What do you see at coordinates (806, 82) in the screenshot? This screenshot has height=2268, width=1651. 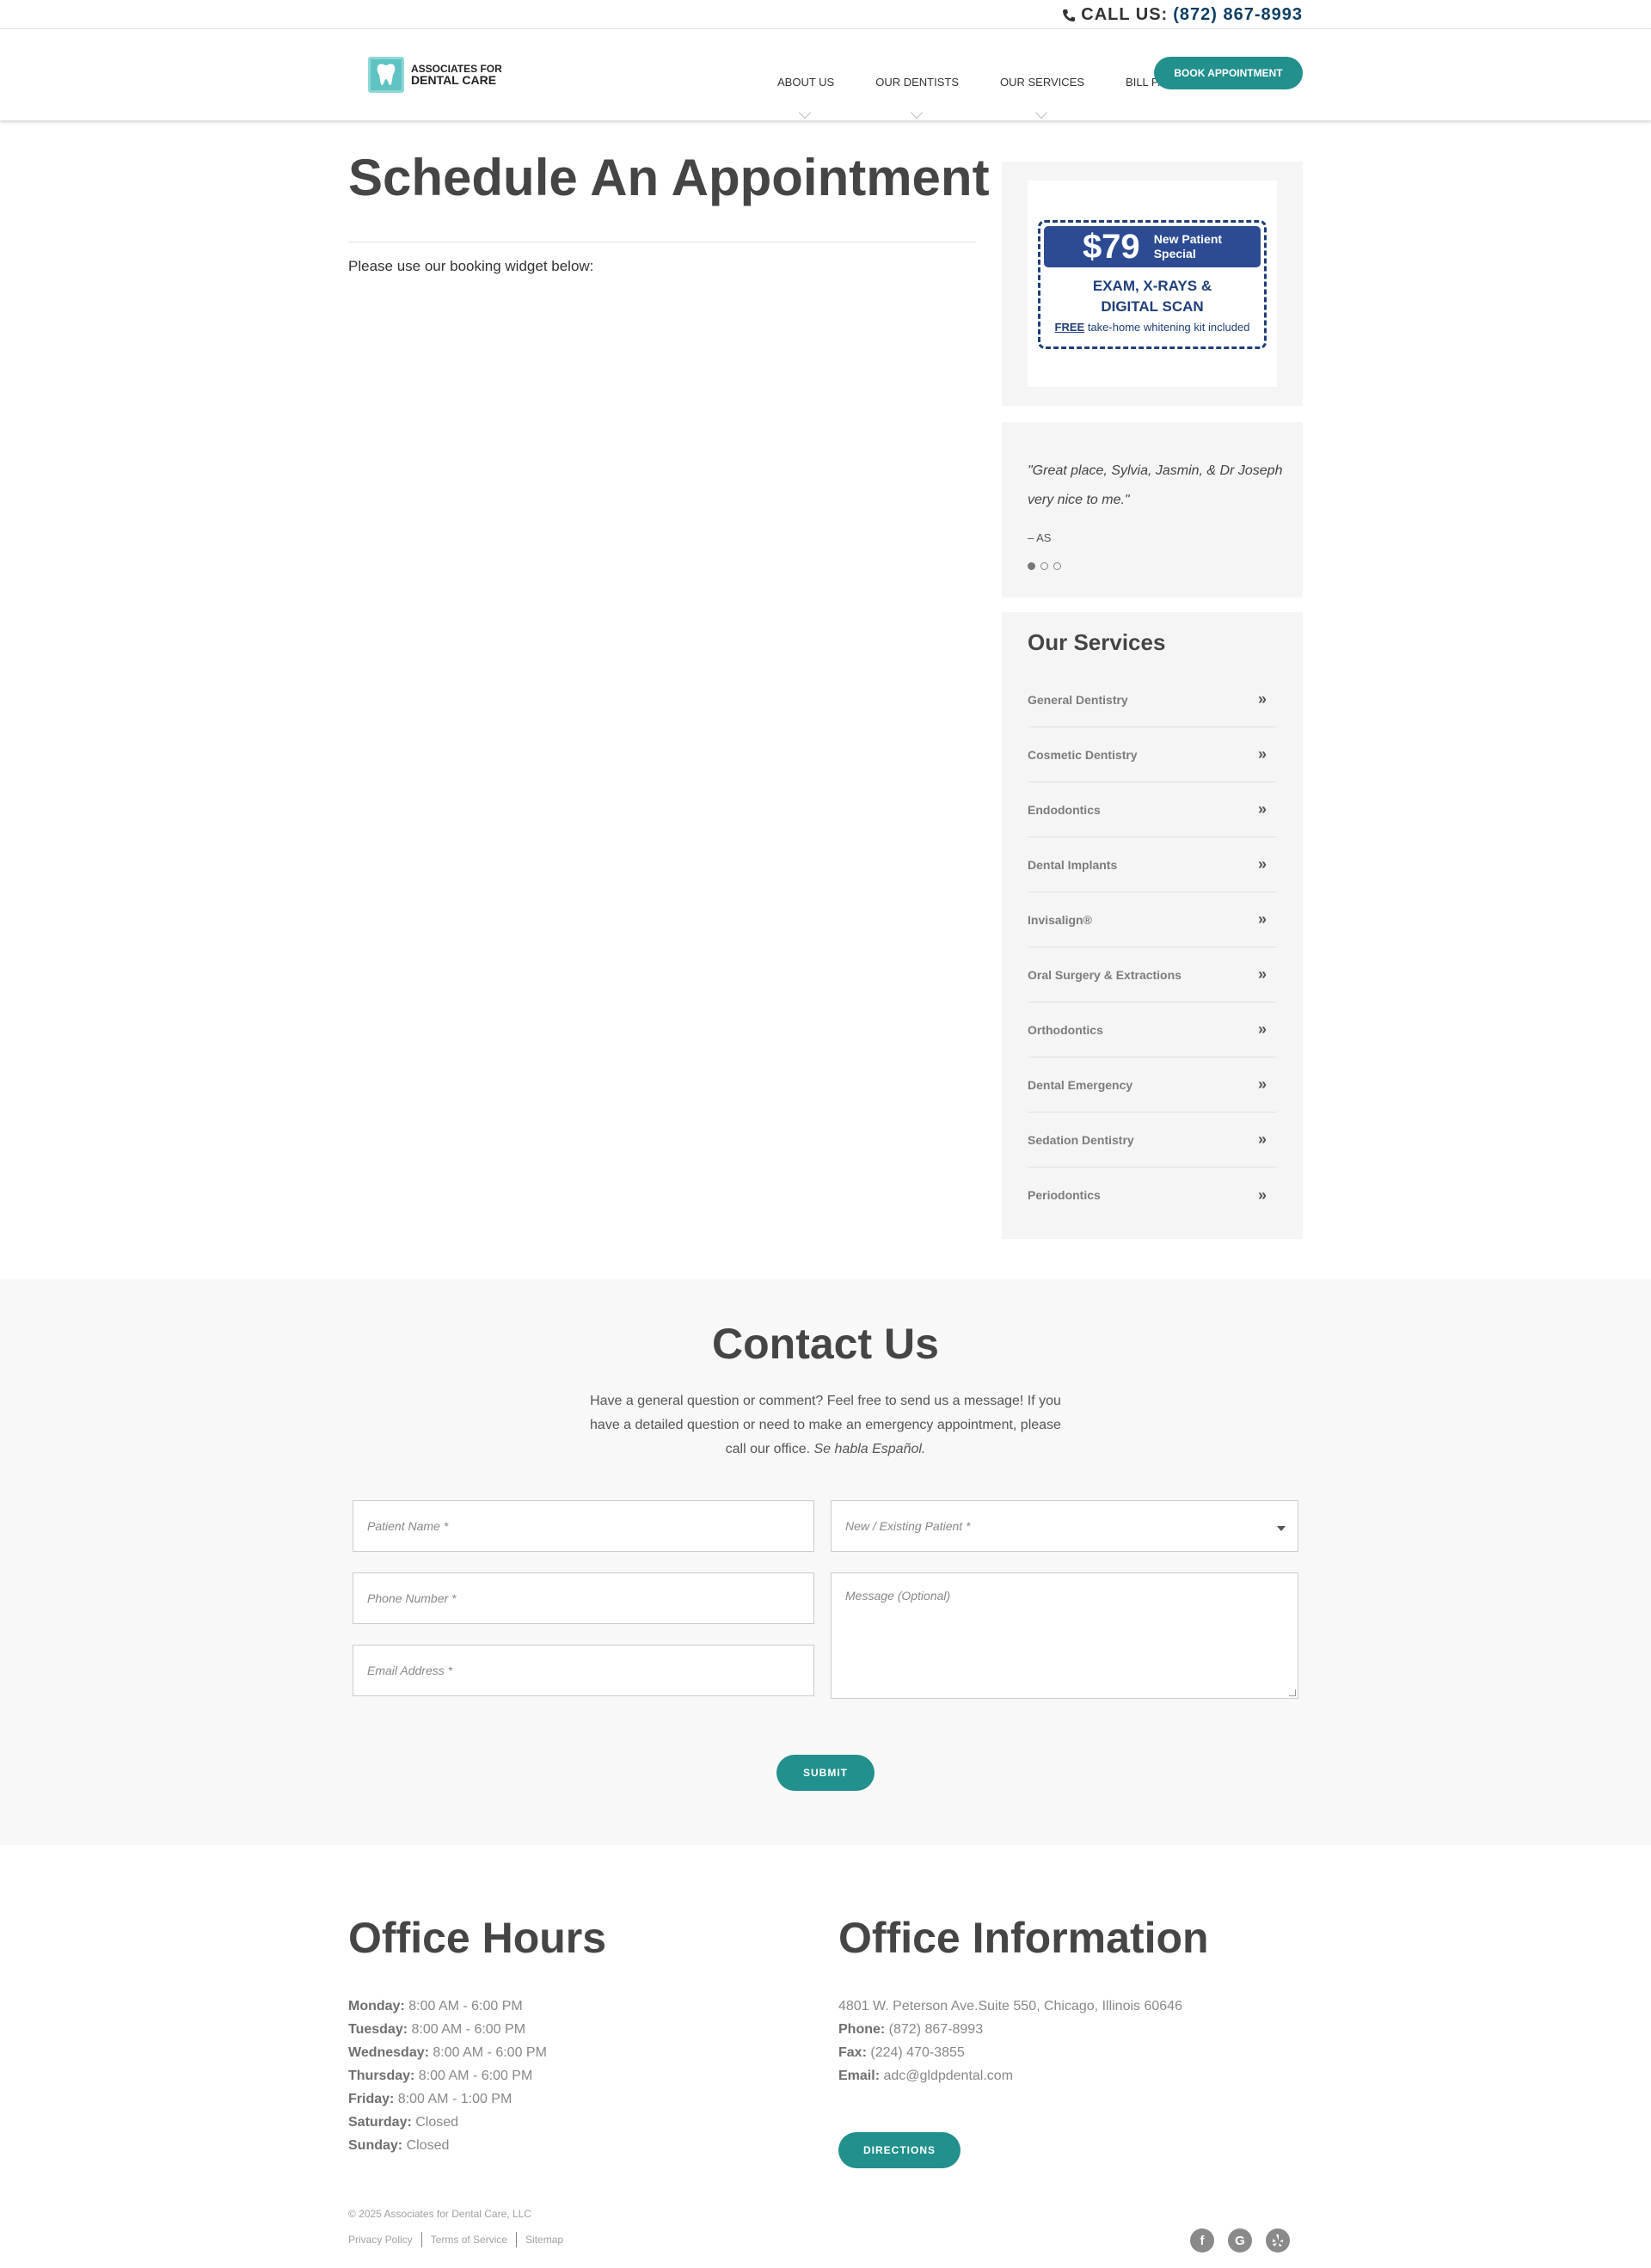 I see `nav-label: ABOUT US` at bounding box center [806, 82].